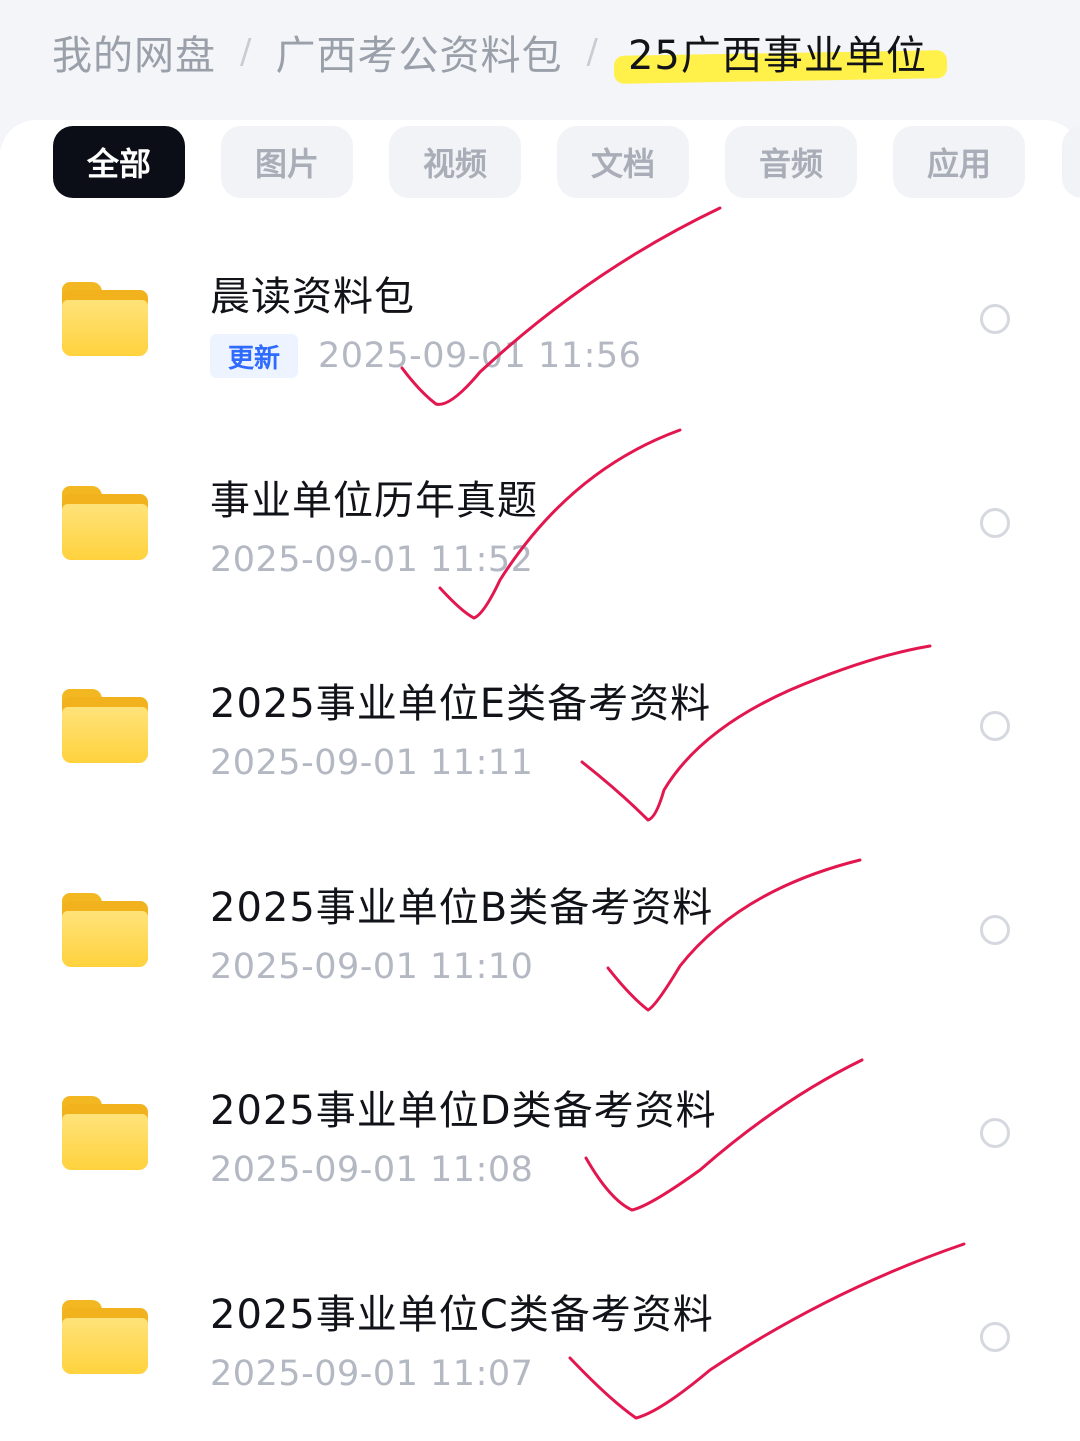 The width and height of the screenshot is (1080, 1441). I want to click on breadcrumb-item-my-drive: 我的网盘, so click(134, 52).